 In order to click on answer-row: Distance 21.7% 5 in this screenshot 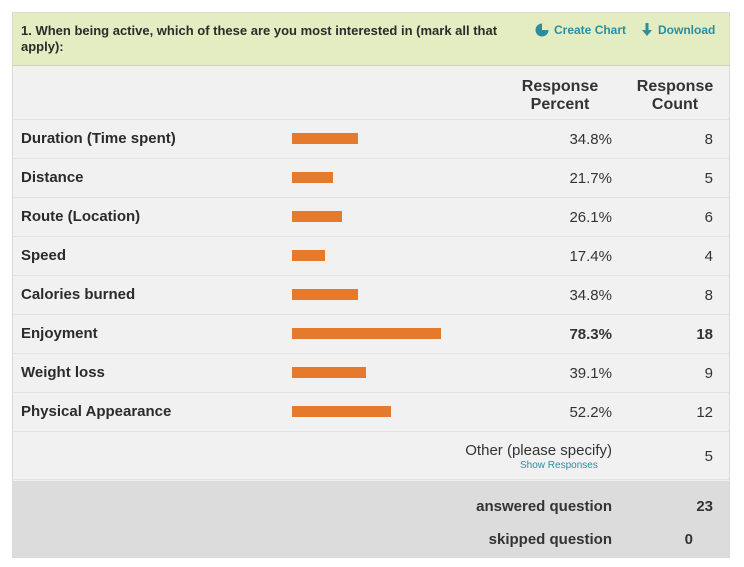, I will do `click(371, 178)`.